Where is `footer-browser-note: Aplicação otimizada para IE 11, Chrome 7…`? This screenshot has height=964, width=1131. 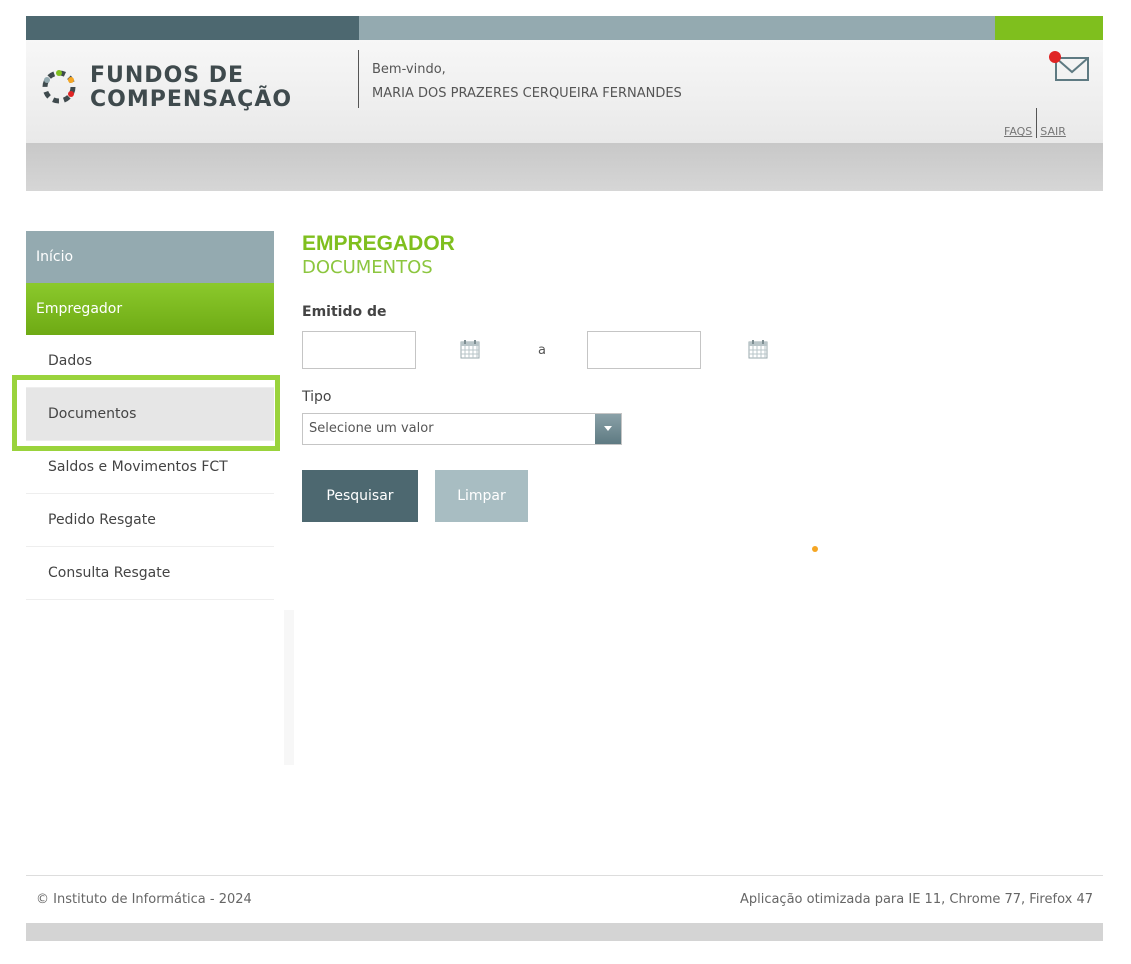 footer-browser-note: Aplicação otimizada para IE 11, Chrome 7… is located at coordinates (916, 899).